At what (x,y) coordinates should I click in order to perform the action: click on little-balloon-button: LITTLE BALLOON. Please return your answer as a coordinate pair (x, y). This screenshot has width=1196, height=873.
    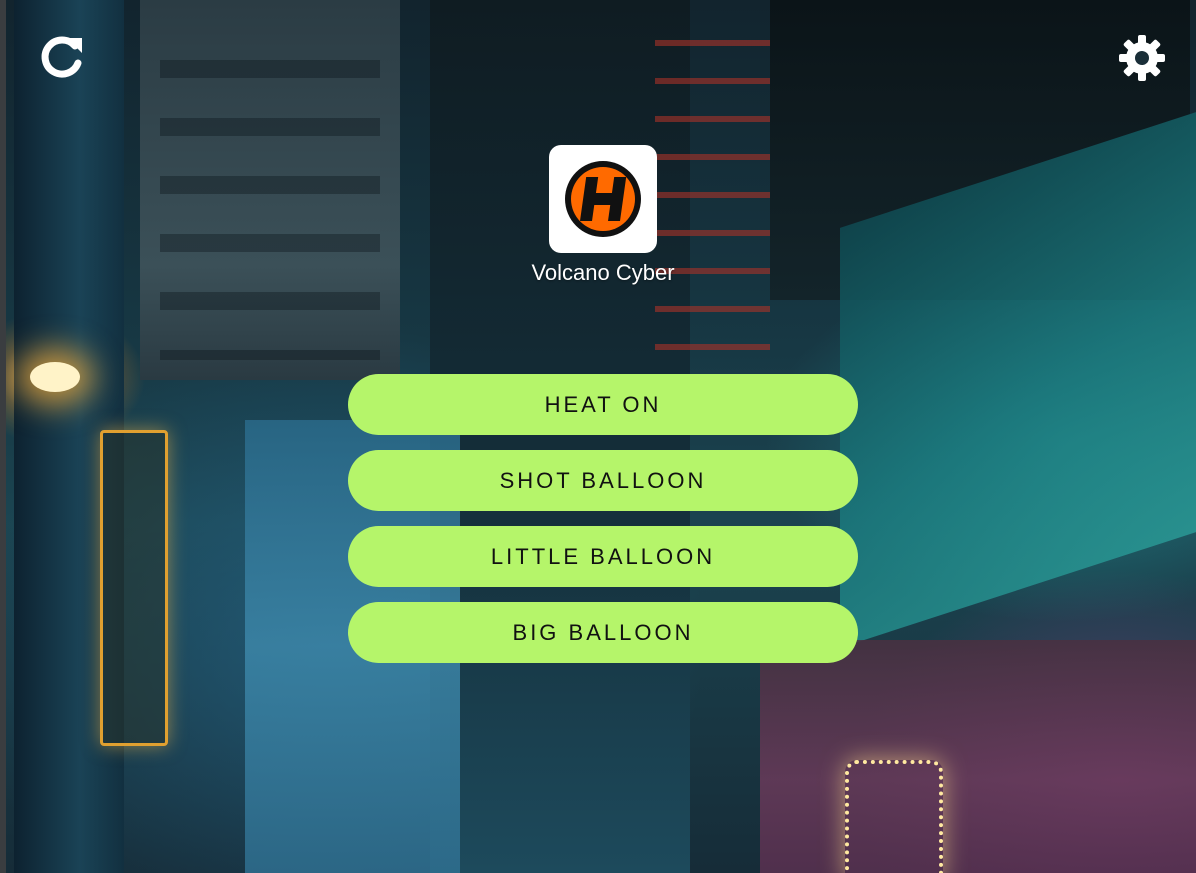
    Looking at the image, I should click on (603, 556).